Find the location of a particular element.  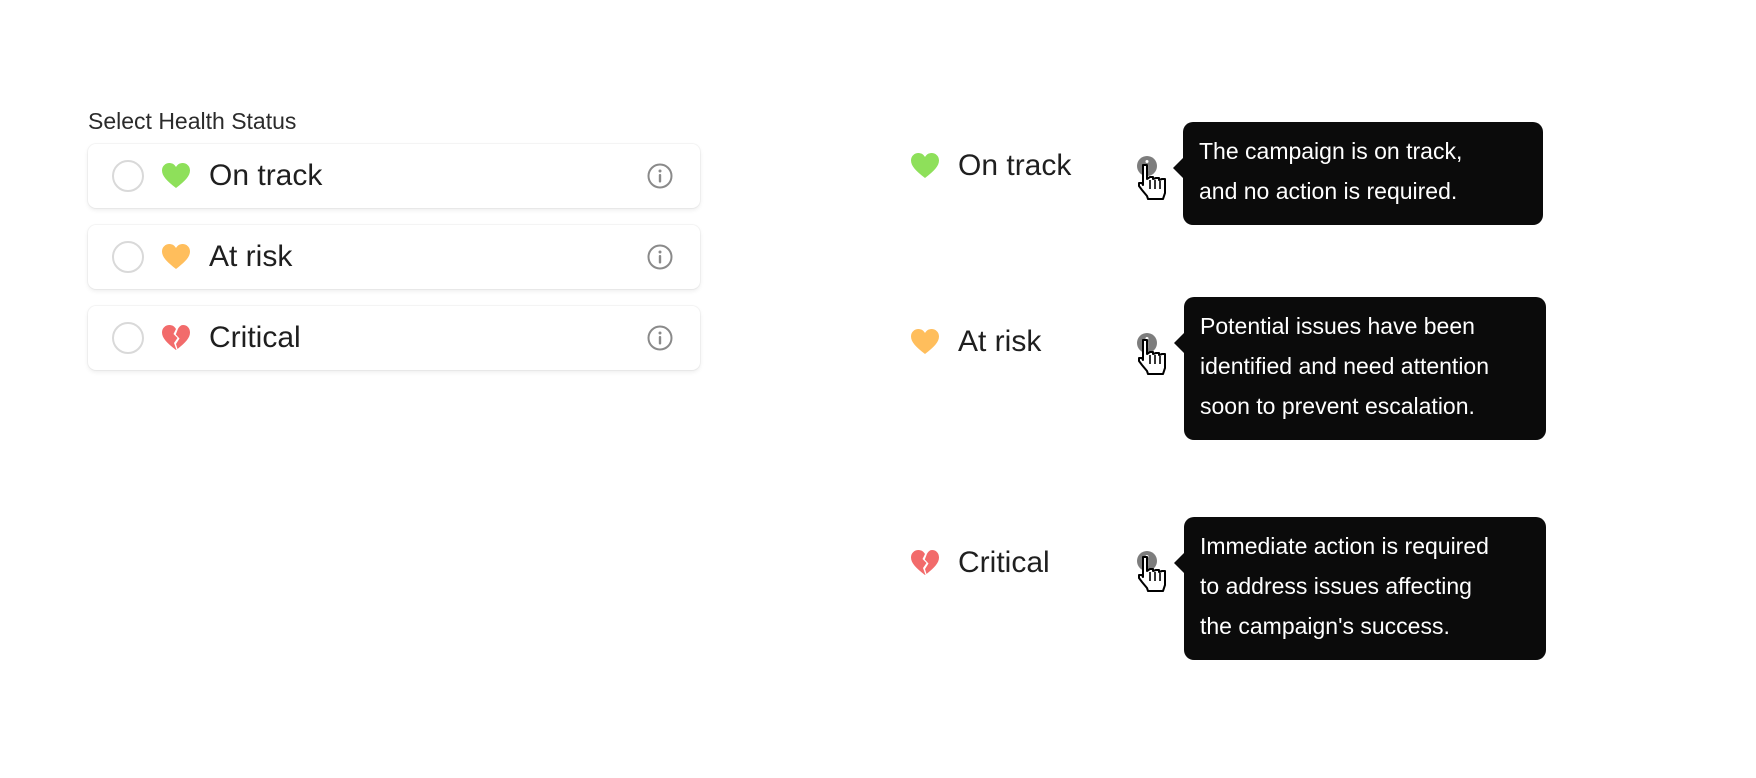

status-label: On track is located at coordinates (1015, 165).